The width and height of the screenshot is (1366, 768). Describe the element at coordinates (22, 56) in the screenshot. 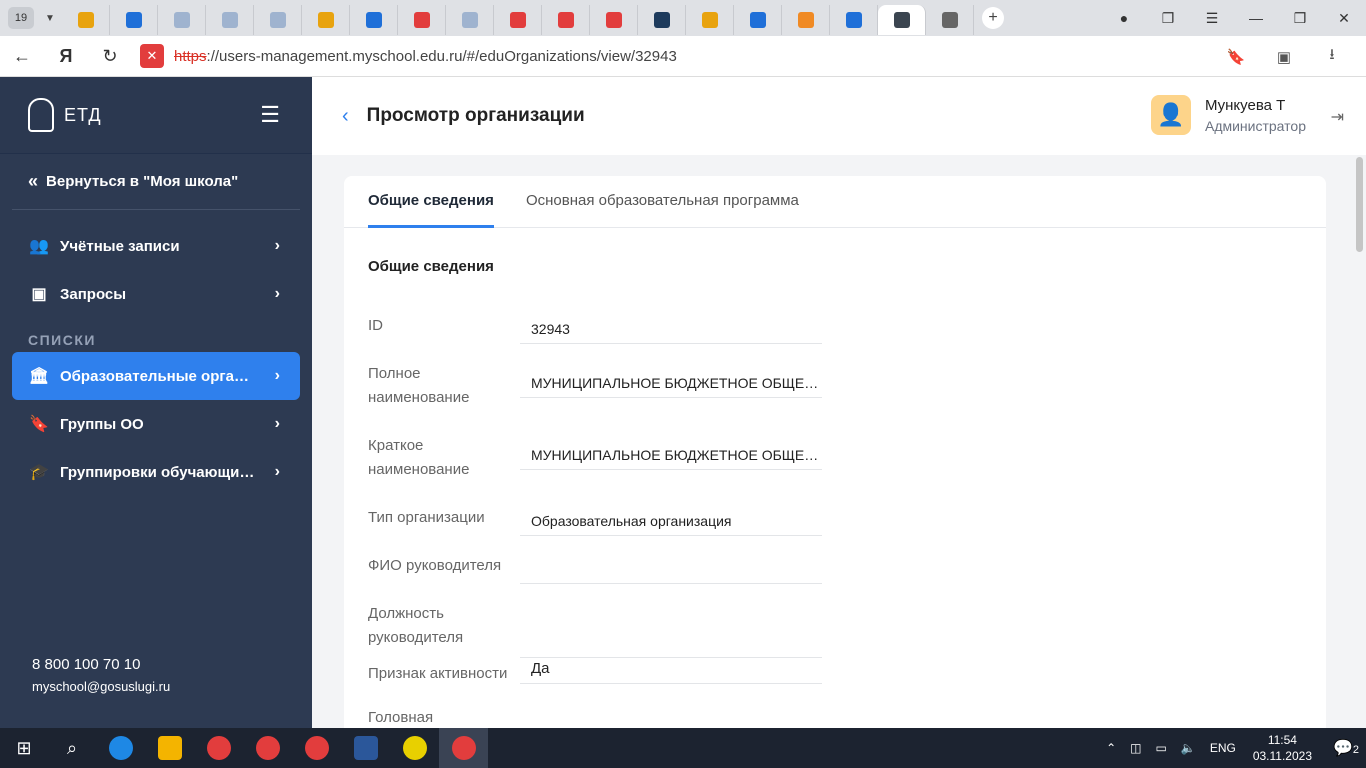

I see `back-arrow-icon: ←` at that location.